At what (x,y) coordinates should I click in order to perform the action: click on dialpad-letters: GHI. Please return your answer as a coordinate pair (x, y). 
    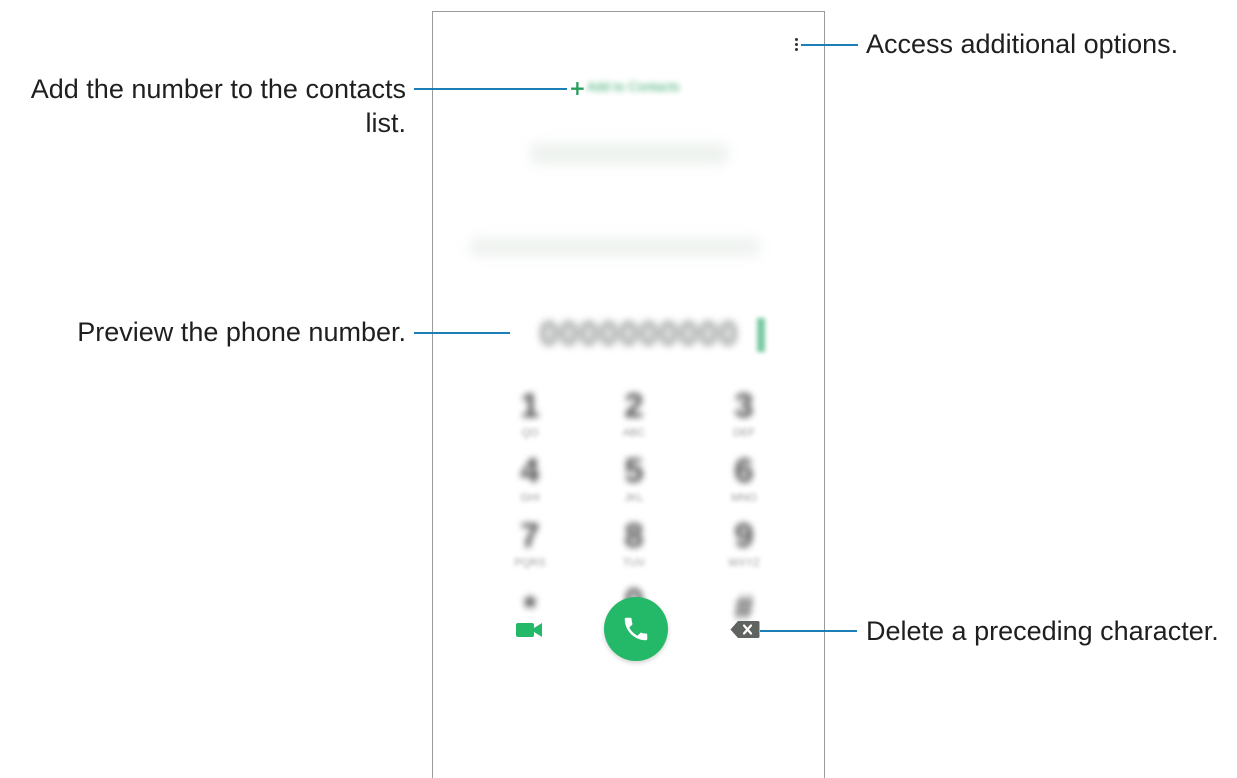
    Looking at the image, I should click on (530, 498).